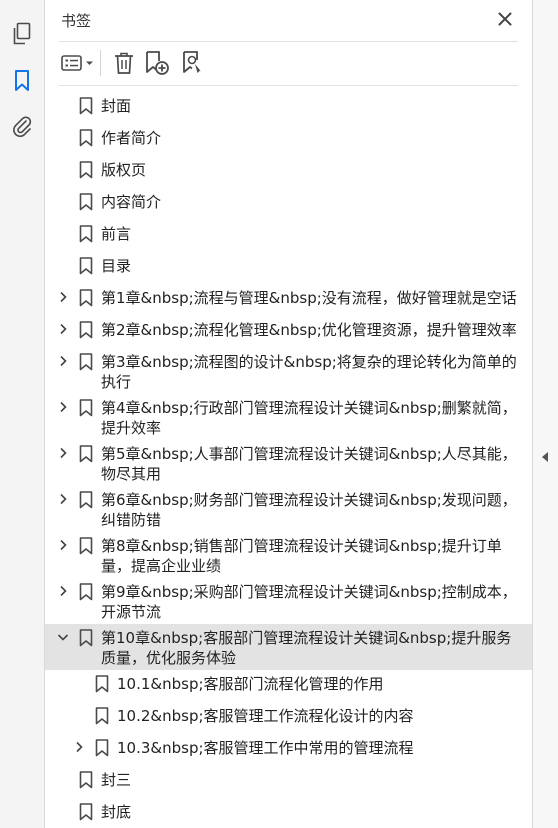 The height and width of the screenshot is (828, 558). I want to click on bookmark-subitem: 10.3&nbsp;客服管理工作中常用的管理流程, so click(288, 750).